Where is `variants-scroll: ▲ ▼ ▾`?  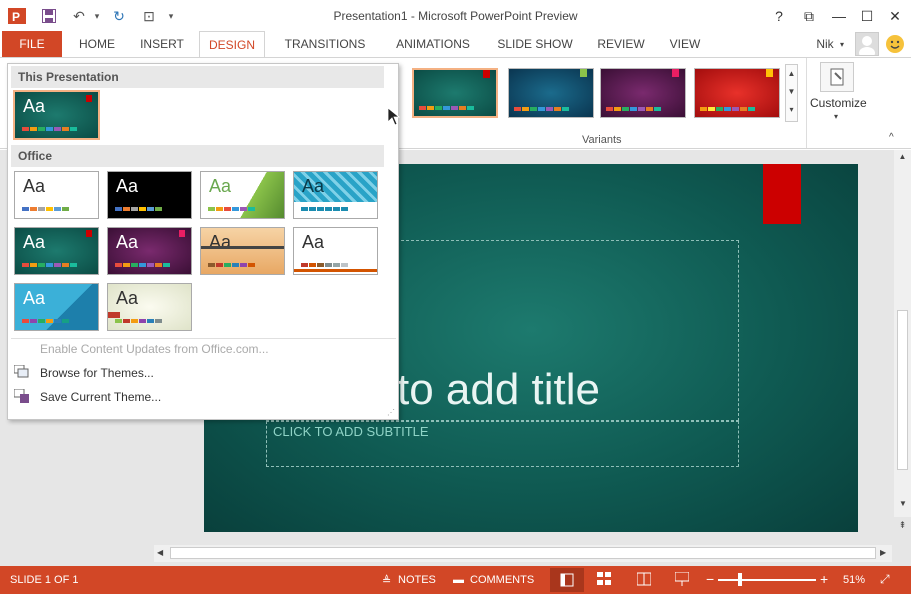
variants-scroll: ▲ ▼ ▾ is located at coordinates (791, 93).